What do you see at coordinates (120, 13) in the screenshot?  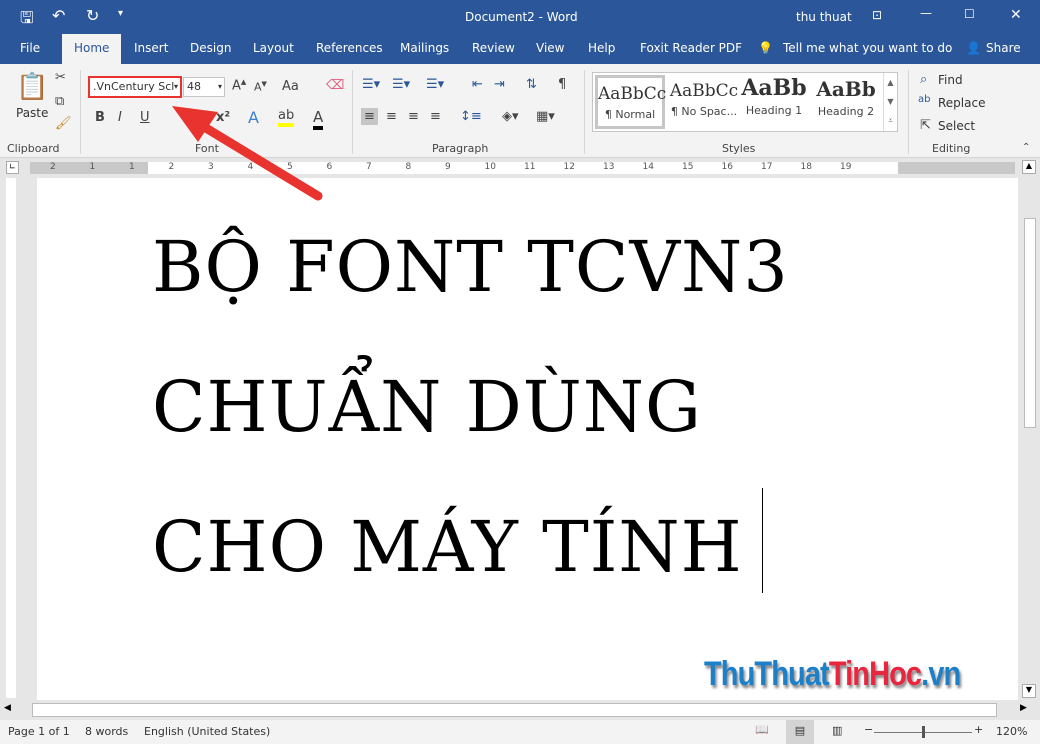 I see `customize-qat-icon: ▾` at bounding box center [120, 13].